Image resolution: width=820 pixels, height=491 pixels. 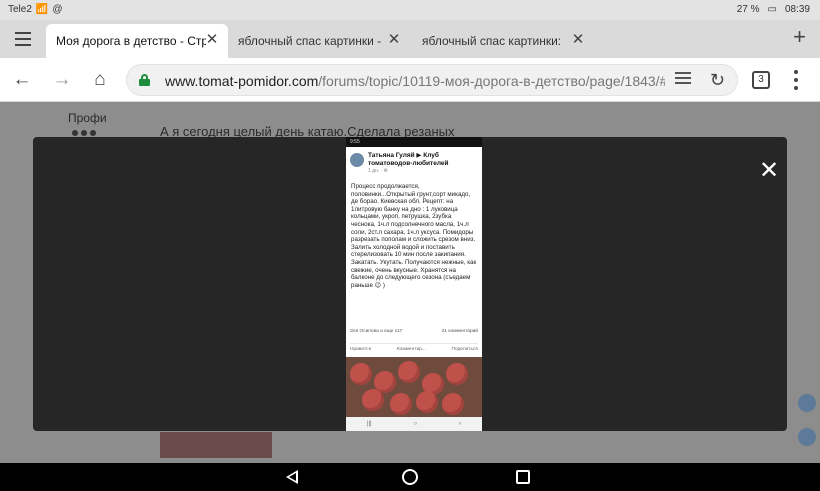 I want to click on status-bar: Tele2 📶 @ 27 % ▭ 08:39, so click(x=410, y=10).